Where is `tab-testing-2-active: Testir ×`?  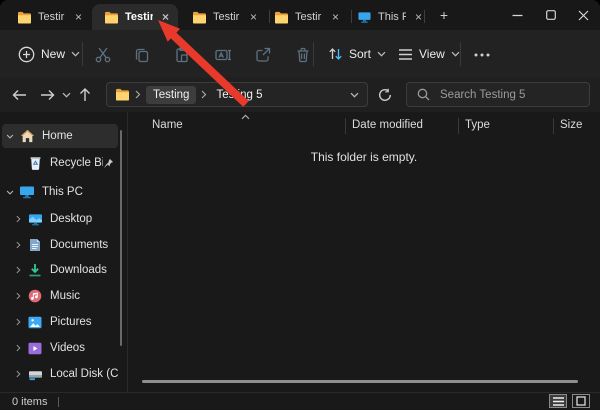 tab-testing-2-active: Testir × is located at coordinates (135, 17).